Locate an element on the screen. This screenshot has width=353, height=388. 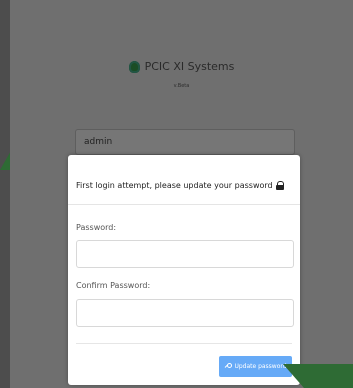
brand-row: PCIC XI Systems is located at coordinates (181, 66).